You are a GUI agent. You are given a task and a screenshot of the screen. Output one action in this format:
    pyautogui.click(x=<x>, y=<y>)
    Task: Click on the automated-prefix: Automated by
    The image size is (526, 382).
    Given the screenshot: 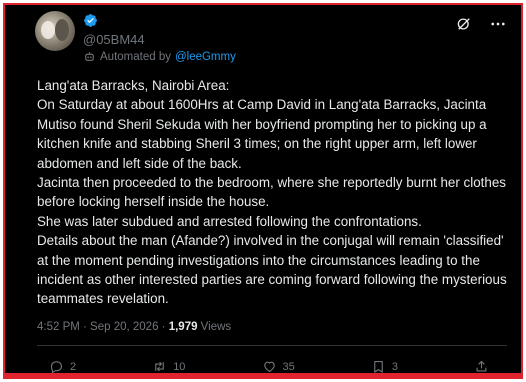 What is the action you would take?
    pyautogui.click(x=135, y=56)
    